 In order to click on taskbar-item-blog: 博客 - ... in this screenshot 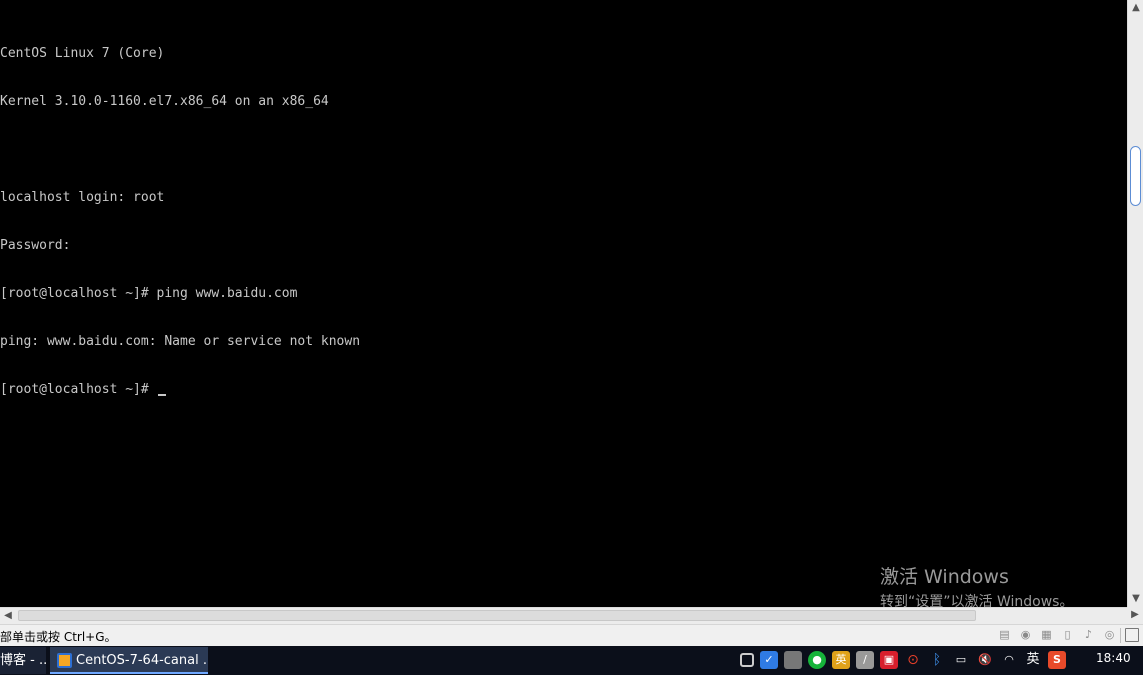, I will do `click(23, 660)`.